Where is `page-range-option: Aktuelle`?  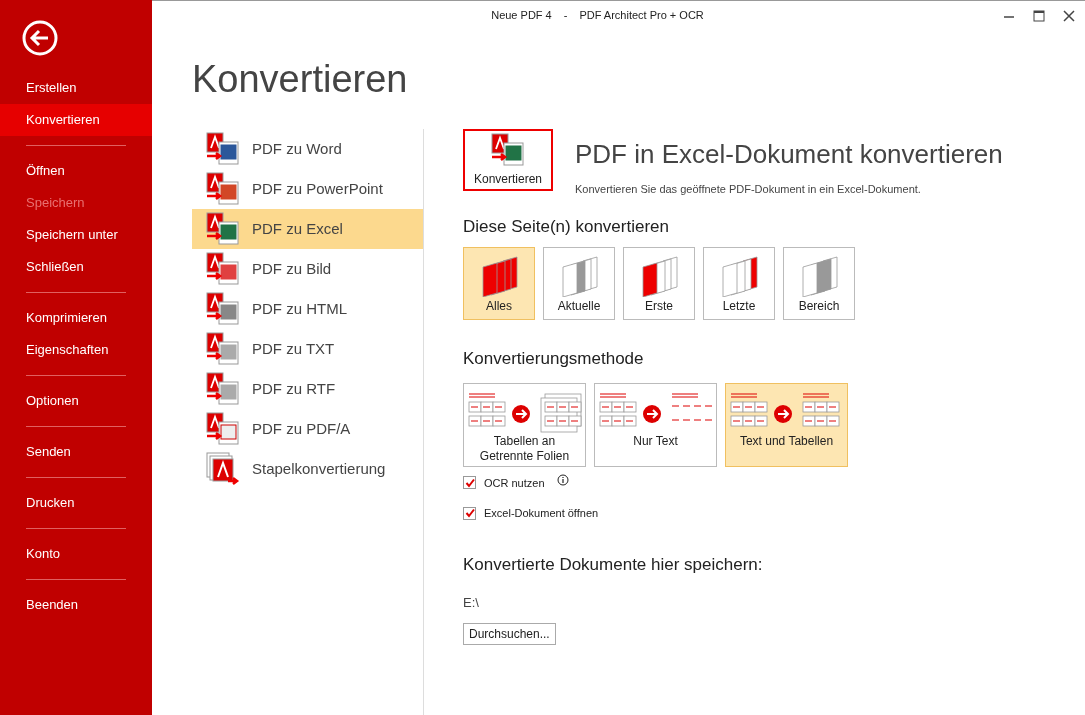 page-range-option: Aktuelle is located at coordinates (579, 283).